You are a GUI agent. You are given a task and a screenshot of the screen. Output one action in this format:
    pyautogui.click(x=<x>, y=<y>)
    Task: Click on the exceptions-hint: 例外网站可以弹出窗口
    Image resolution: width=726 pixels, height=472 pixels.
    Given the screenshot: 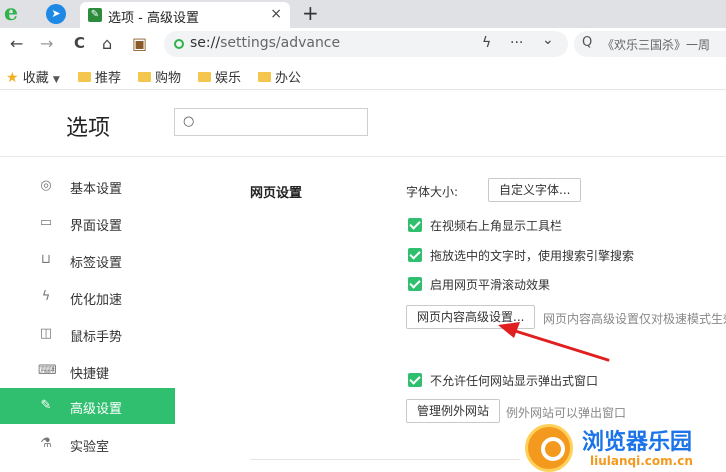 What is the action you would take?
    pyautogui.click(x=566, y=413)
    